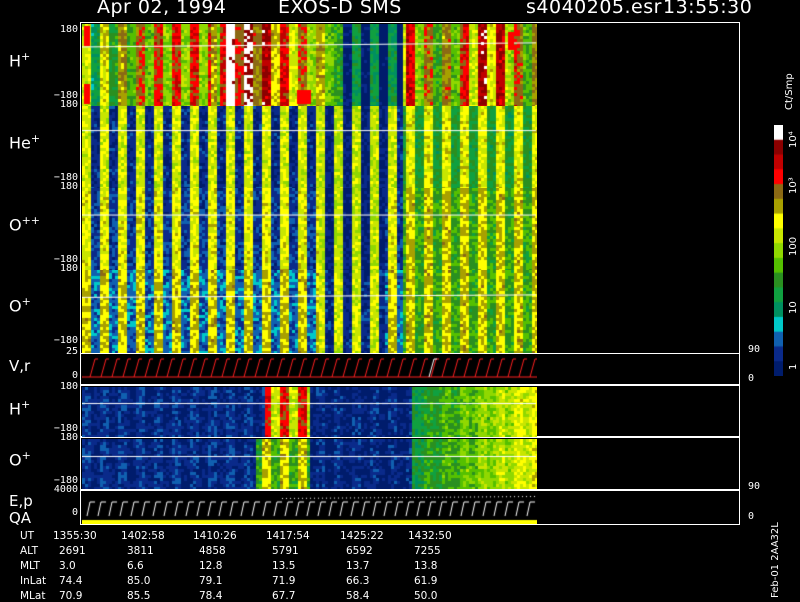 This screenshot has width=800, height=602. Describe the element at coordinates (284, 596) in the screenshot. I see `time-table-cell: 67.7` at that location.